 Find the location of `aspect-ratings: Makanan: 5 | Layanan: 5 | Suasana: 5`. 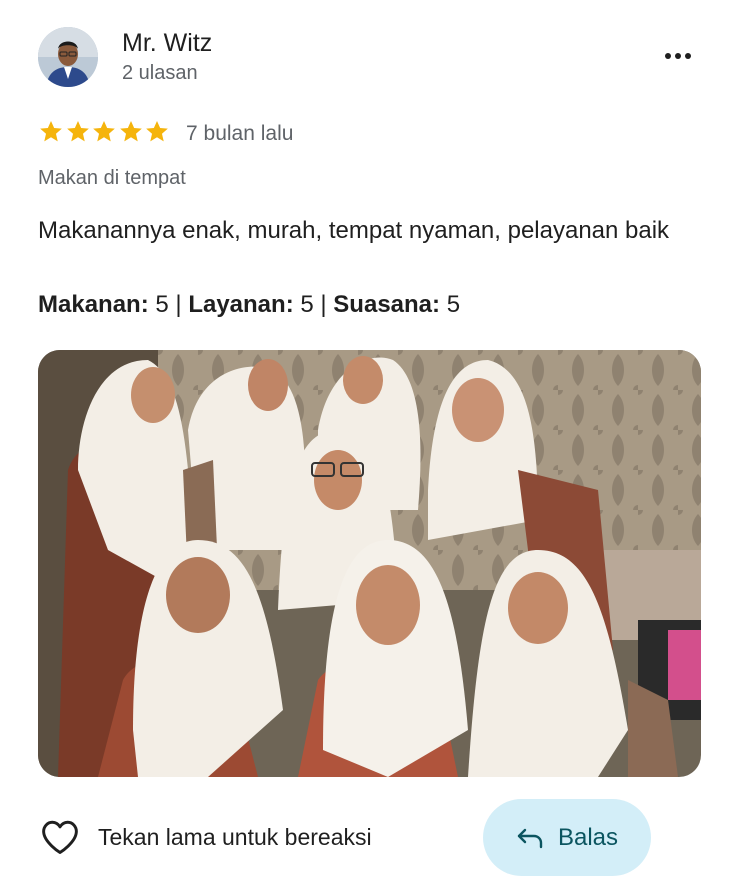

aspect-ratings: Makanan: 5 | Layanan: 5 | Suasana: 5 is located at coordinates (249, 304).